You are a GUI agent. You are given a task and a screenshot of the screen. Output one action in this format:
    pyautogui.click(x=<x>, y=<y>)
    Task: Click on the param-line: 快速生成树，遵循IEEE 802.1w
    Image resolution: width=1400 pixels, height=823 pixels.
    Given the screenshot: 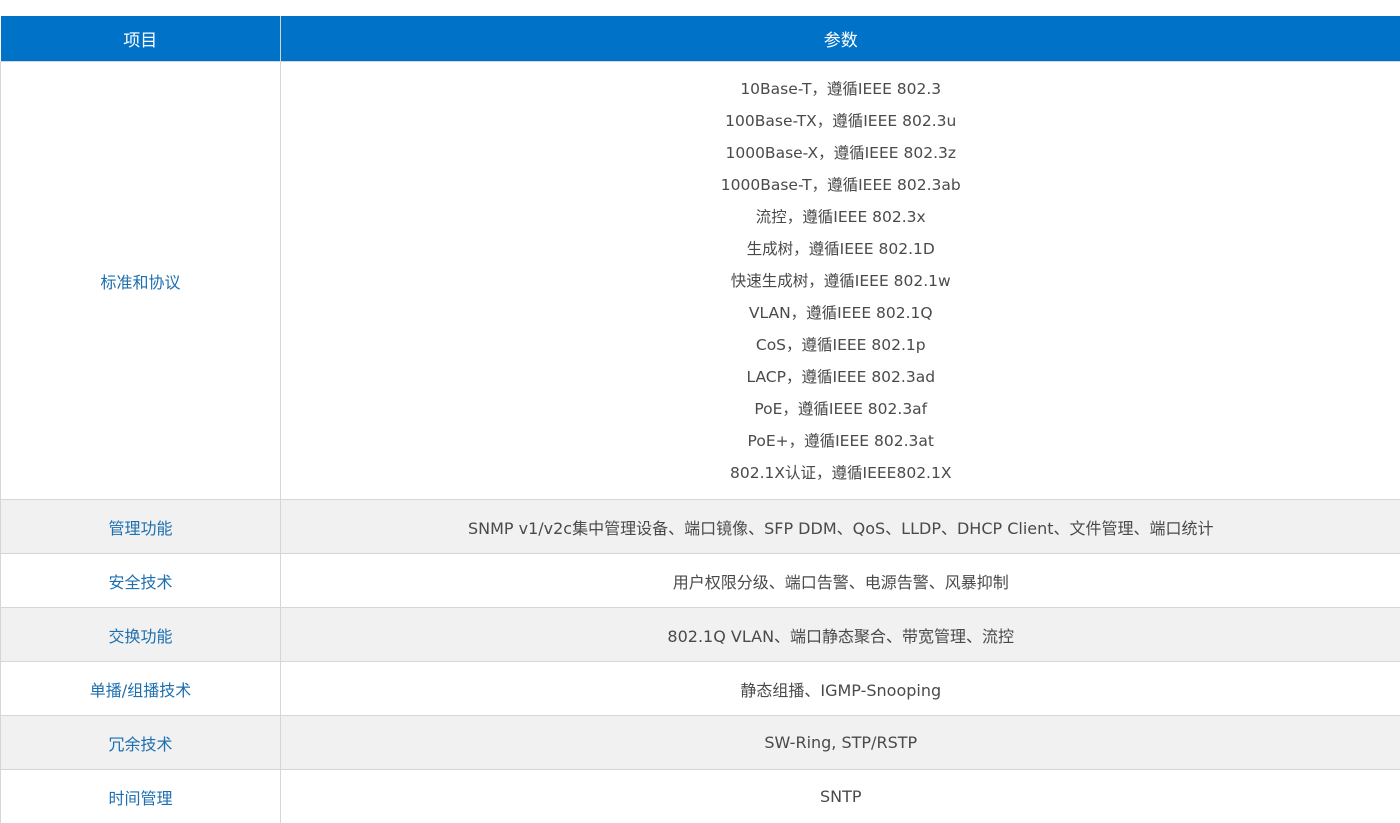 What is the action you would take?
    pyautogui.click(x=840, y=281)
    